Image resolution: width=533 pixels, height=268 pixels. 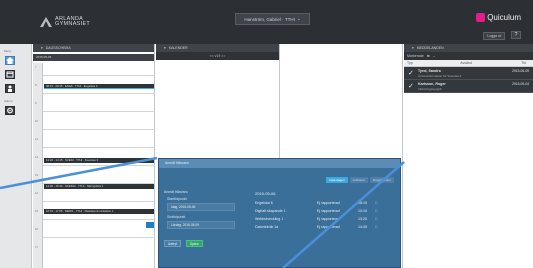 I want to click on user-menu: Hanström, Gabriel · TTHI ⌄, so click(x=272, y=19).